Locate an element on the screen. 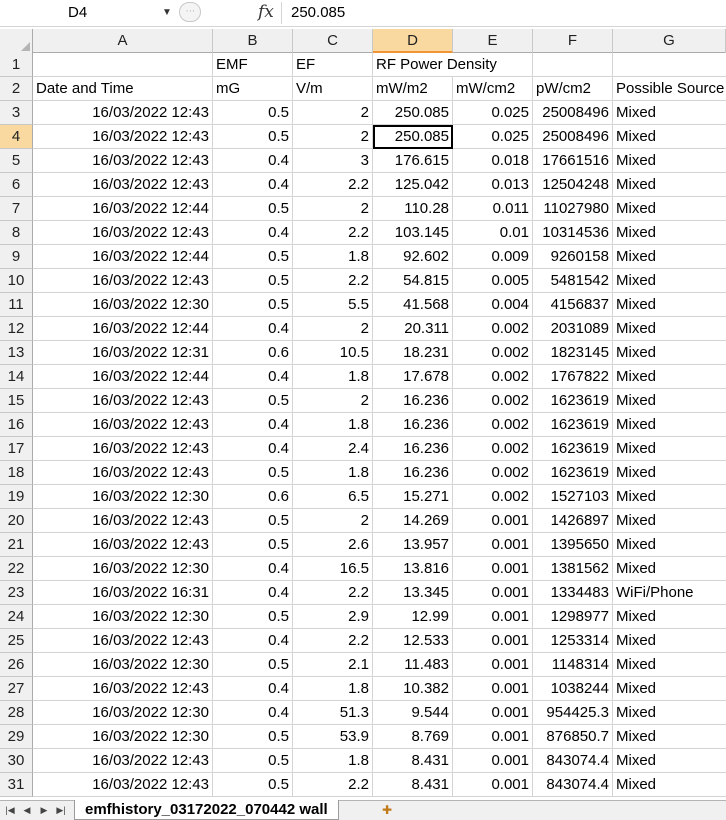 This screenshot has width=726, height=820. cell-e13: 0.002 is located at coordinates (493, 353).